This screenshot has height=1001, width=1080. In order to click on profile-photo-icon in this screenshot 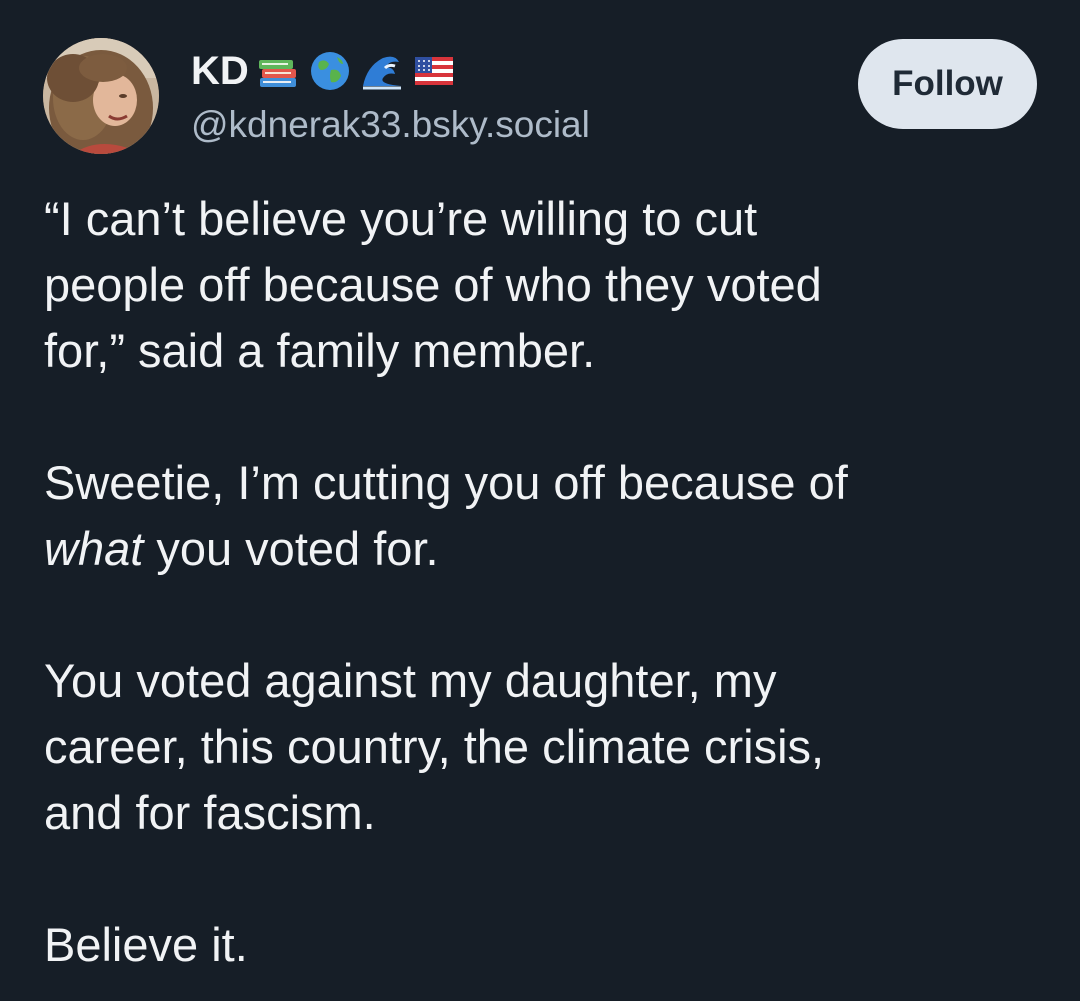, I will do `click(101, 96)`.